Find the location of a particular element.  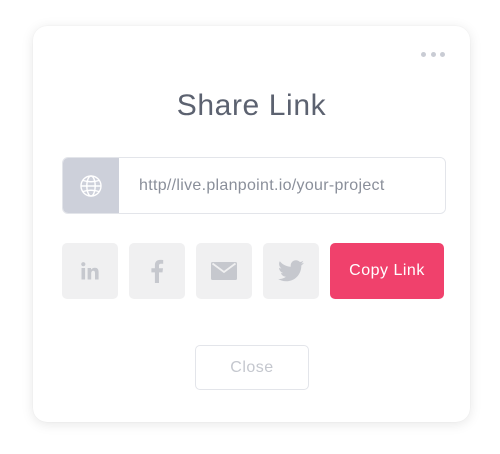

email-share-button is located at coordinates (224, 271).